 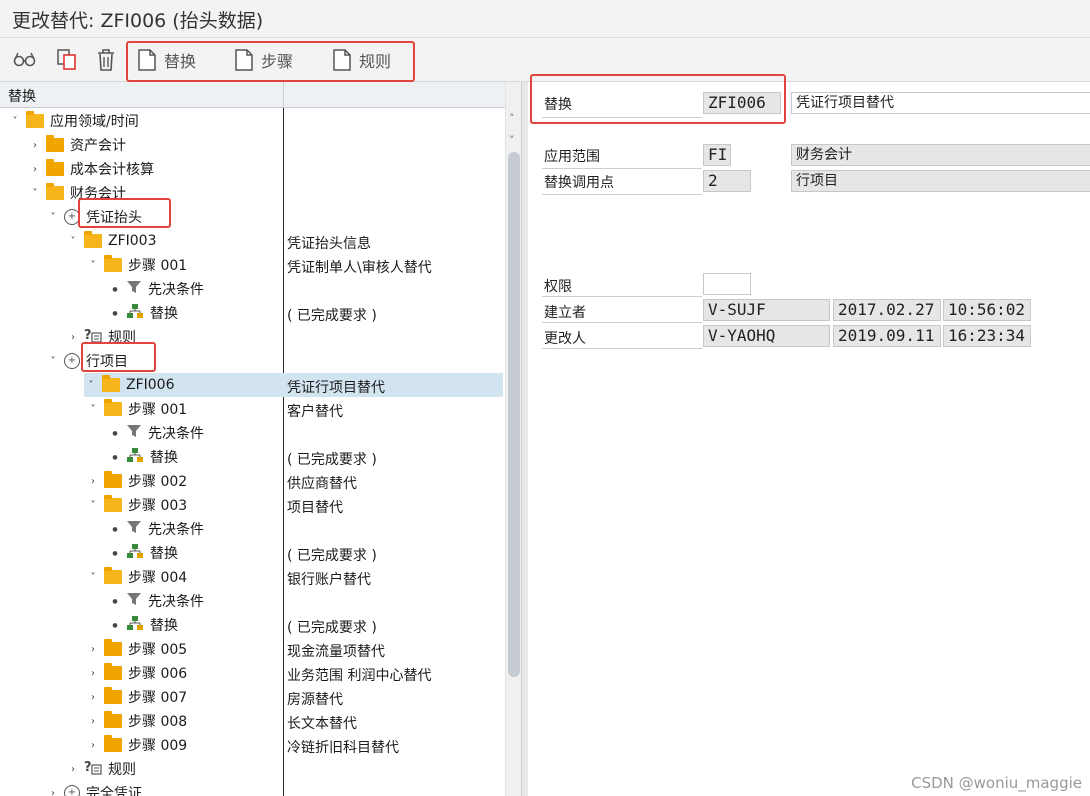 What do you see at coordinates (122, 770) in the screenshot?
I see `tree-row-label: 规则` at bounding box center [122, 770].